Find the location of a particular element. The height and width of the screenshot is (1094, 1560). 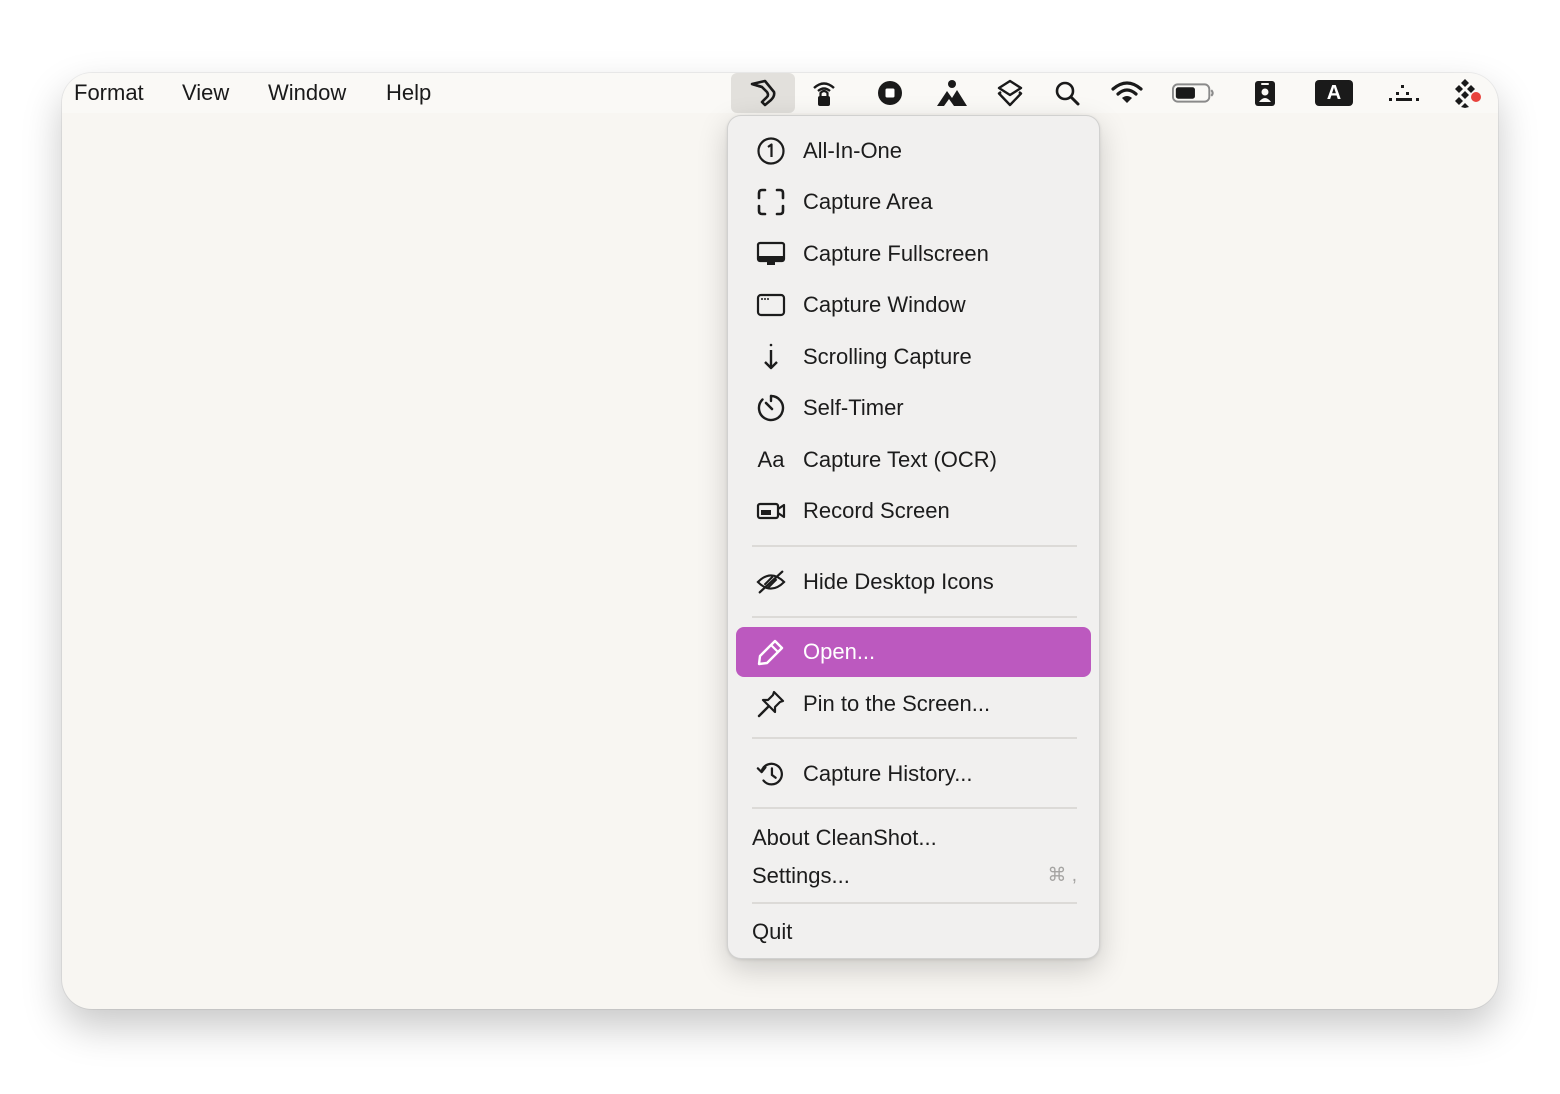

settings-shortcut: ⌘ , is located at coordinates (1062, 875).